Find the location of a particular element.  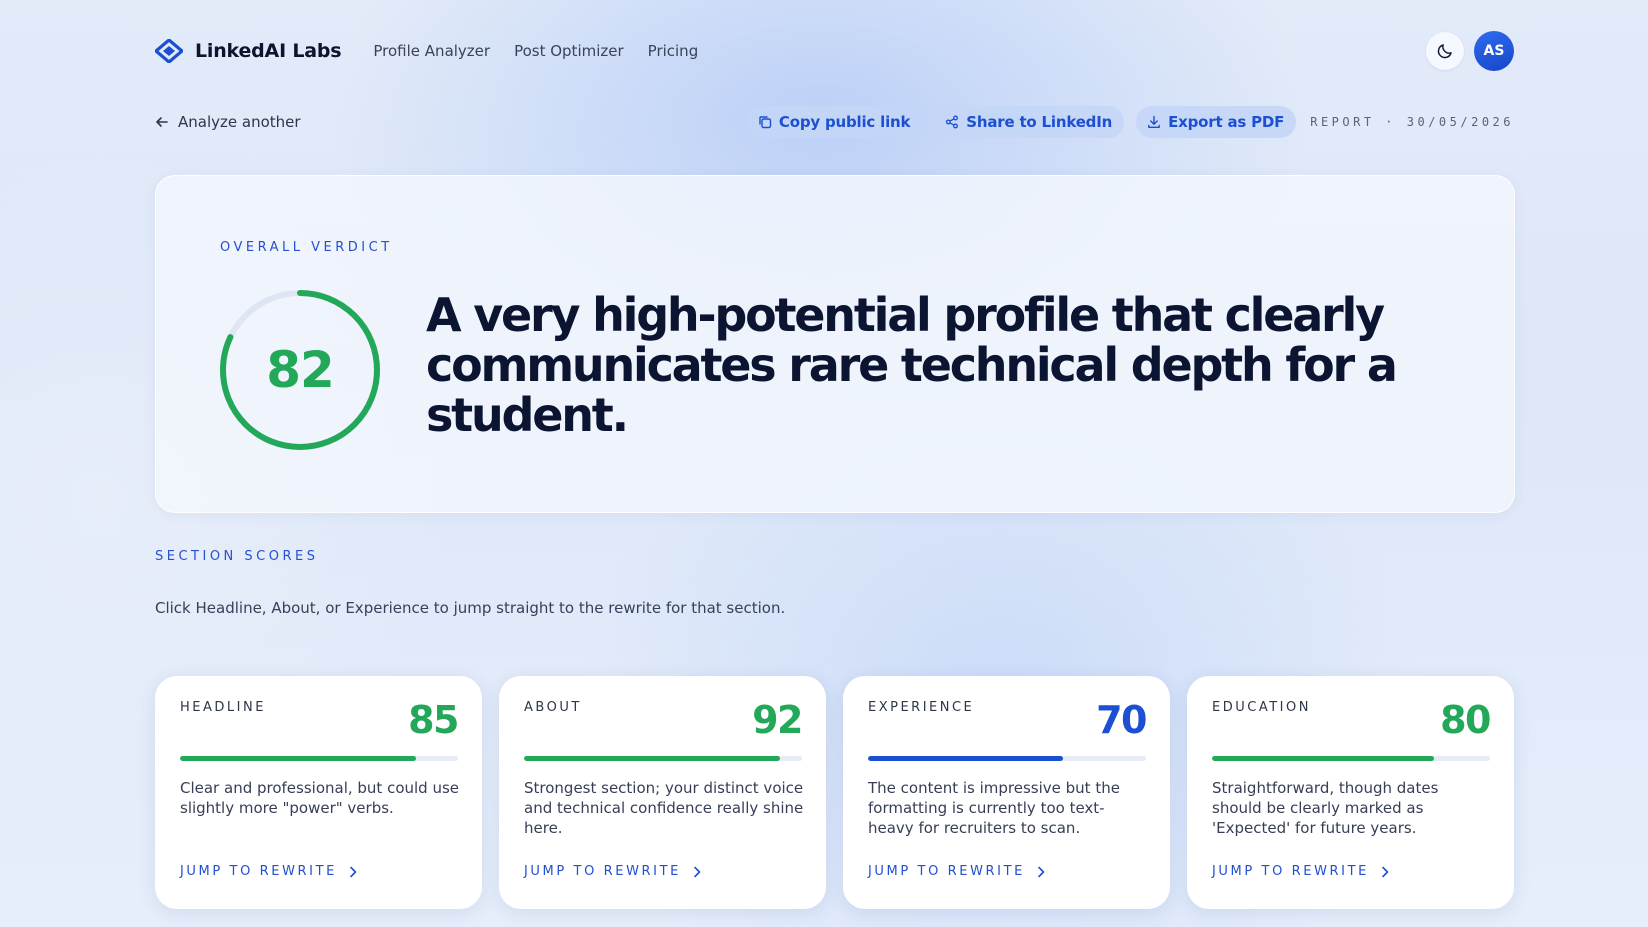

nav-link-pricing: Pricing is located at coordinates (673, 51).